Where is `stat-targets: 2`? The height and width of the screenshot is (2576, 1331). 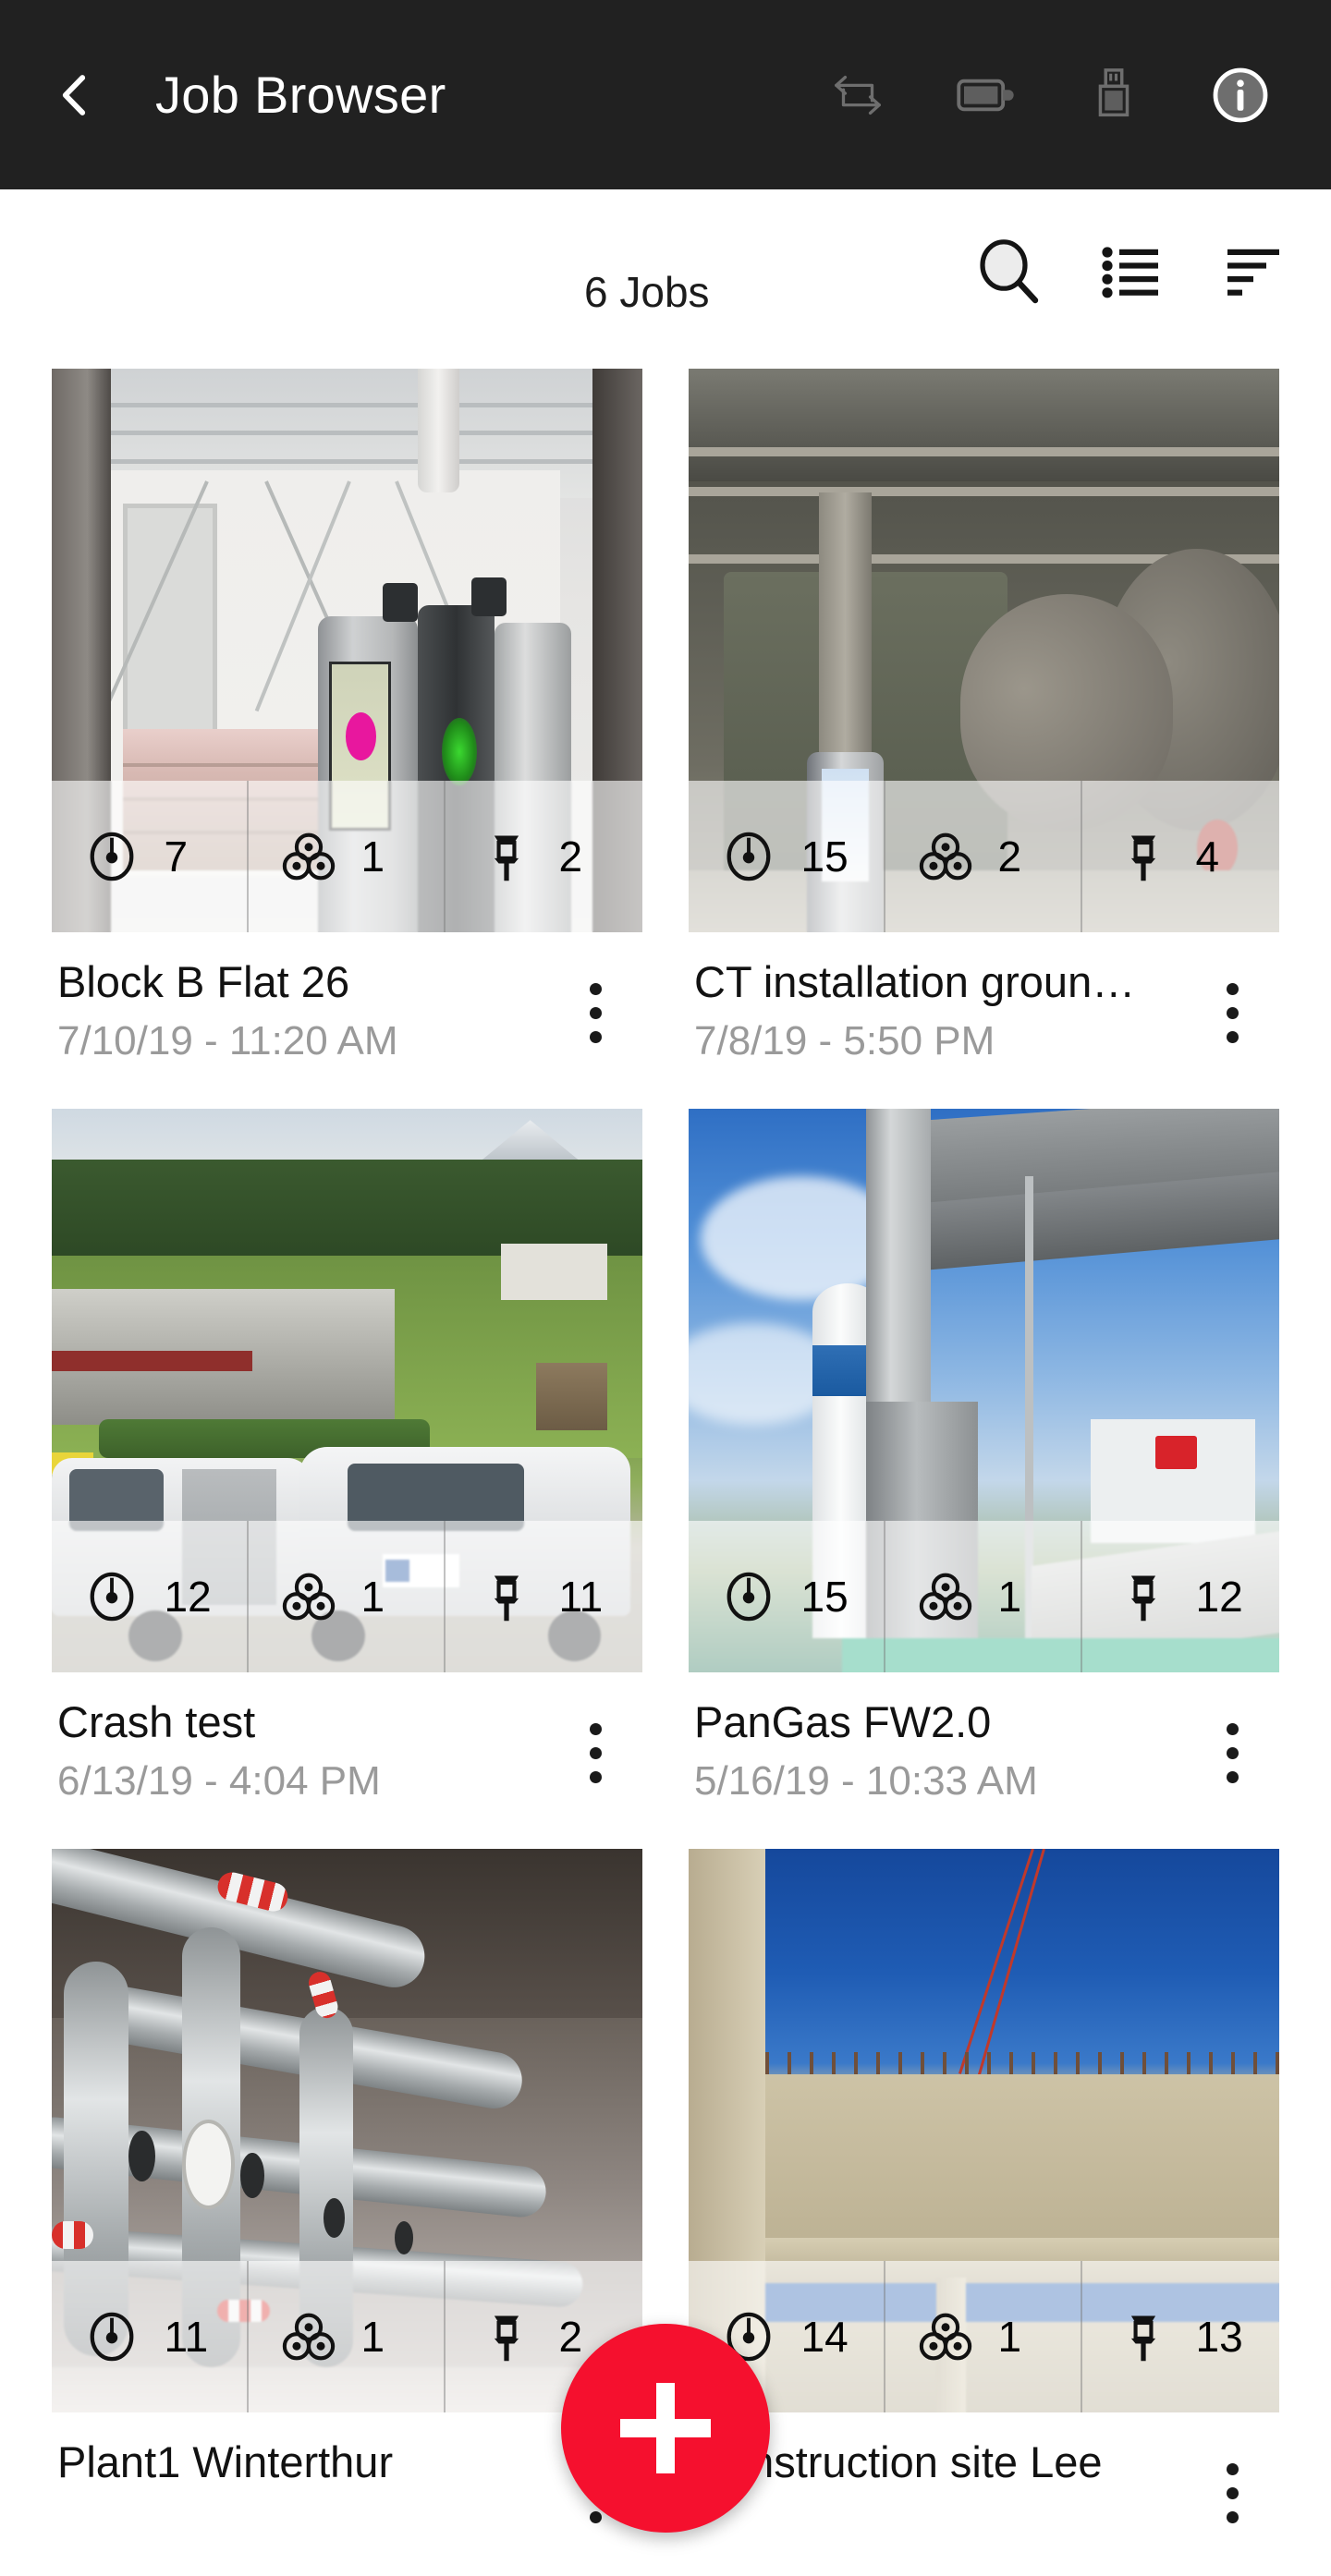 stat-targets: 2 is located at coordinates (983, 856).